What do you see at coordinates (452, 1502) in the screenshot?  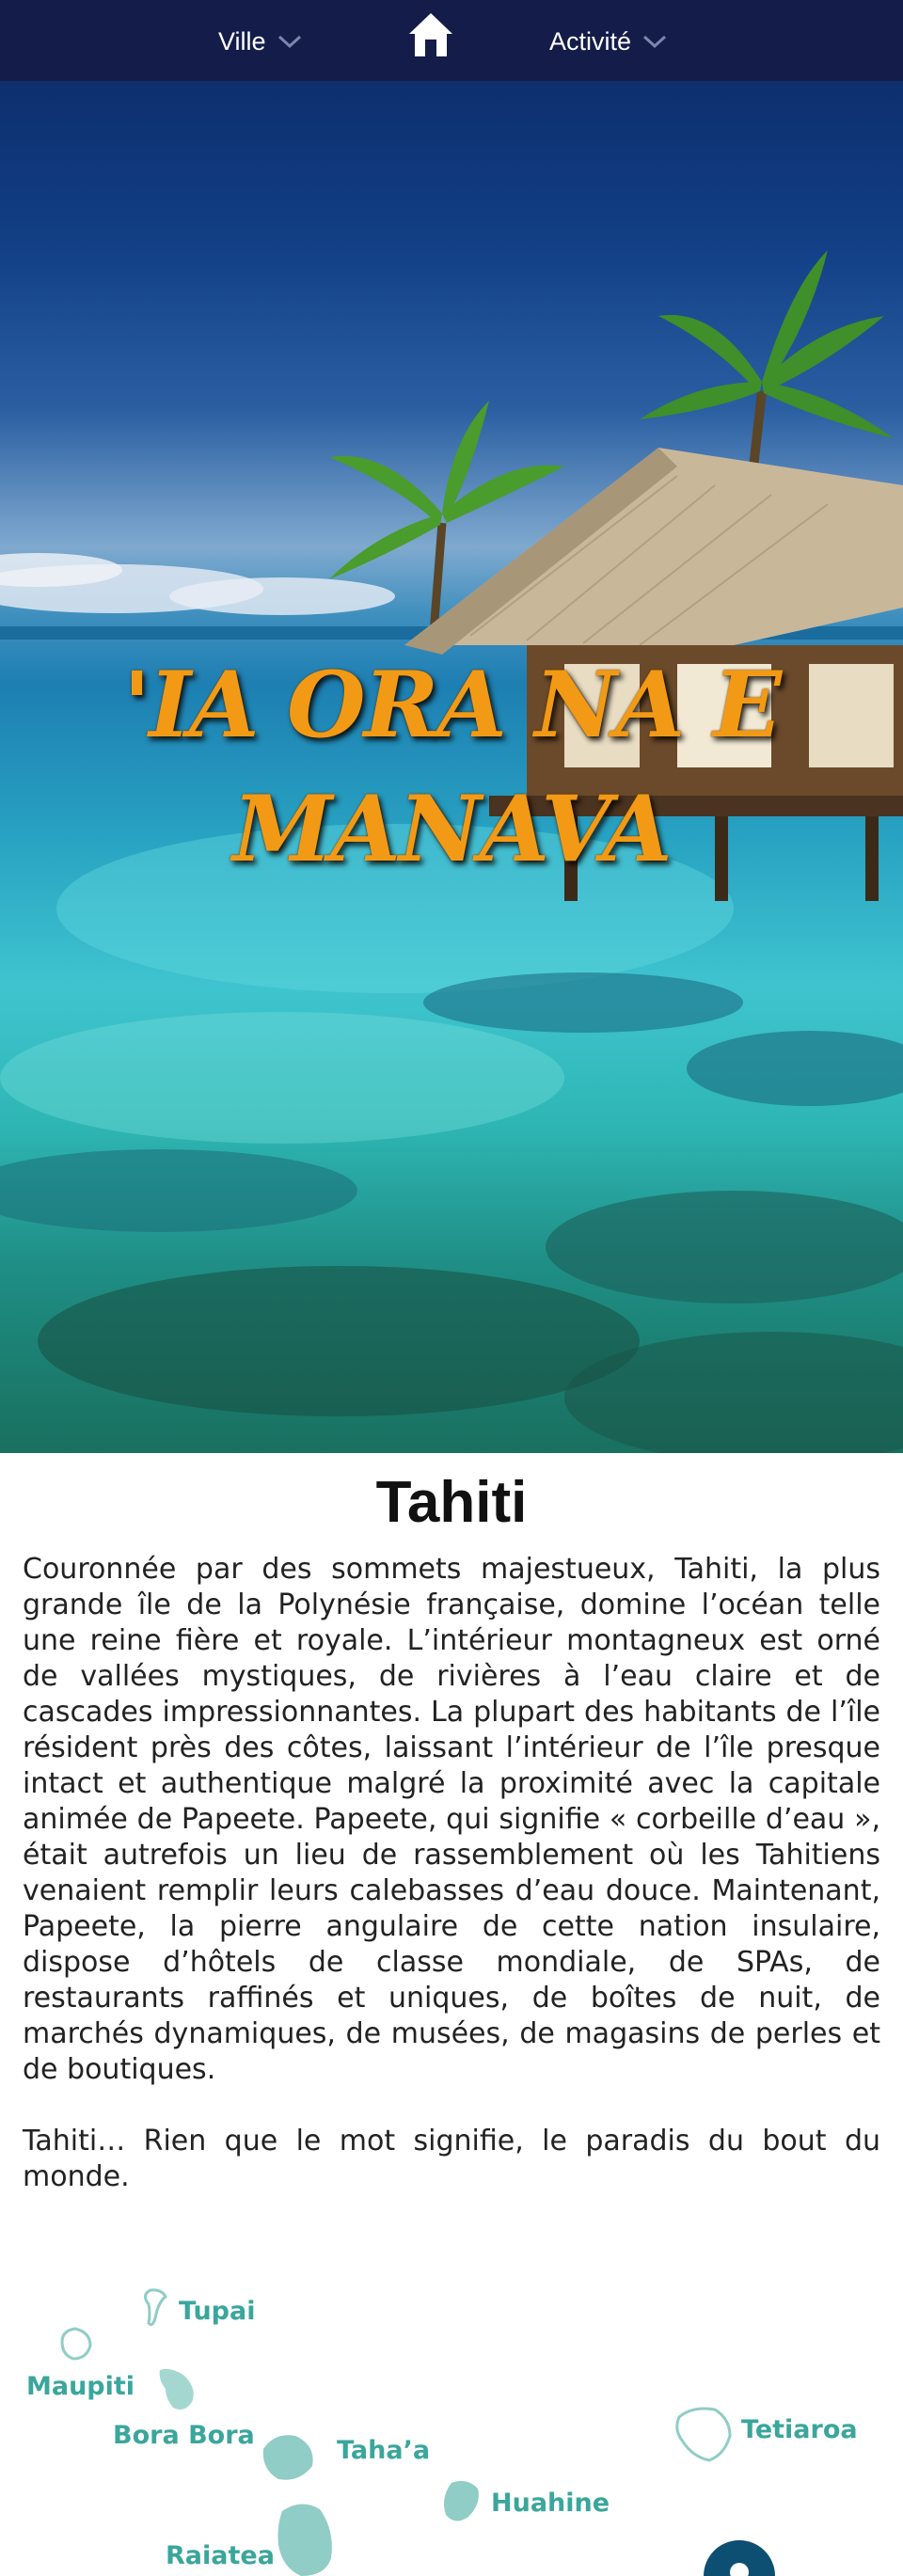 I see `page-title: Tahiti` at bounding box center [452, 1502].